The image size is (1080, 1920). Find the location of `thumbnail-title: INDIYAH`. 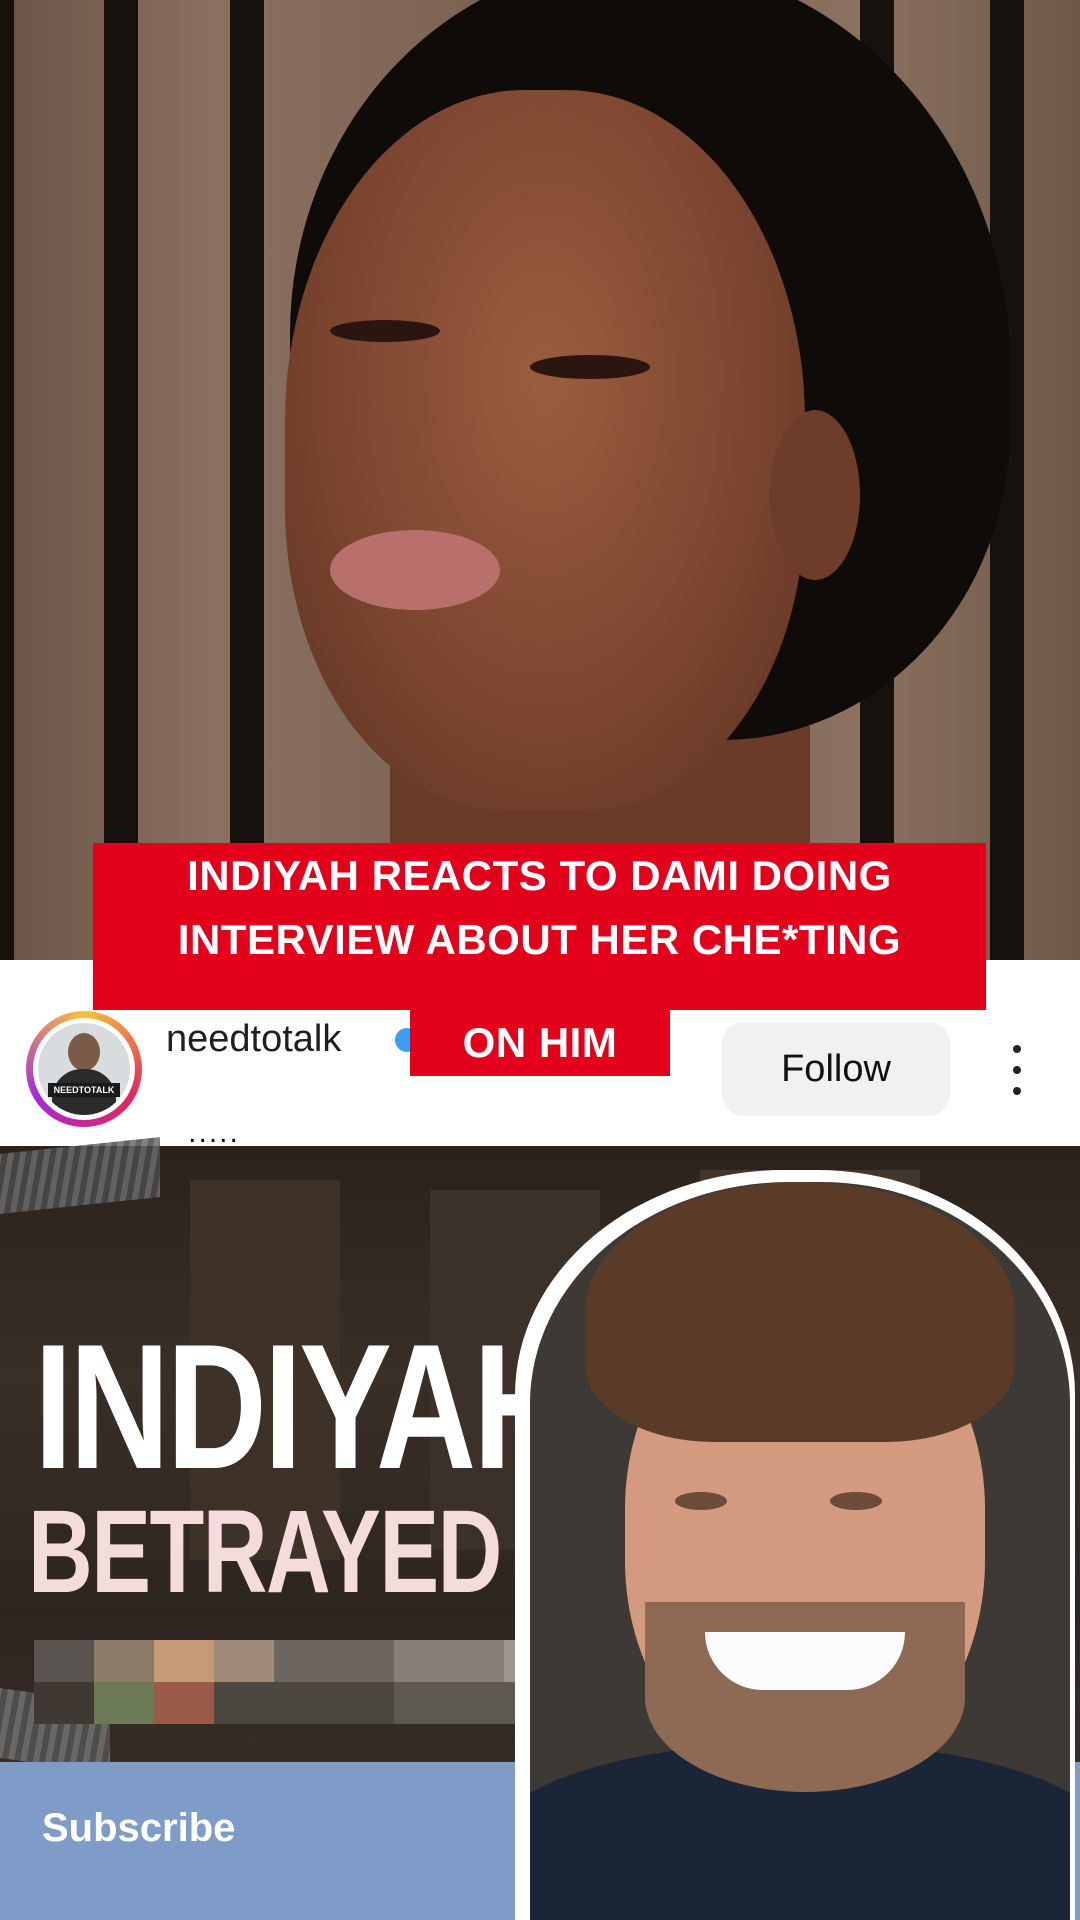

thumbnail-title: INDIYAH is located at coordinates (303, 1406).